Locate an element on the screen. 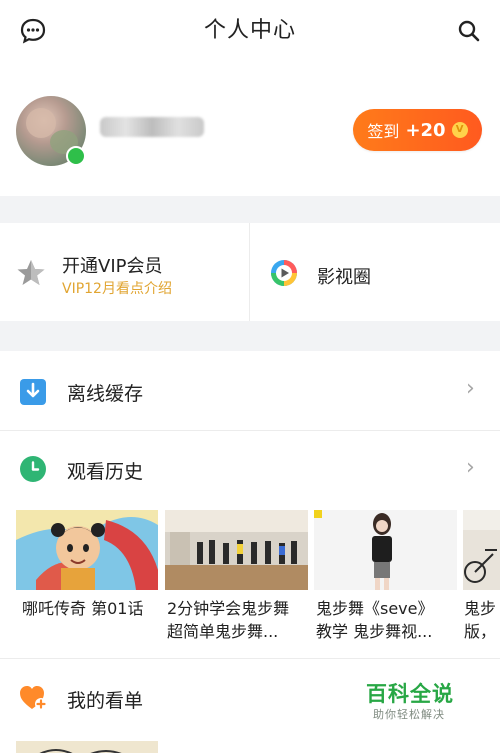  list-thumbnail-image is located at coordinates (80, 751).